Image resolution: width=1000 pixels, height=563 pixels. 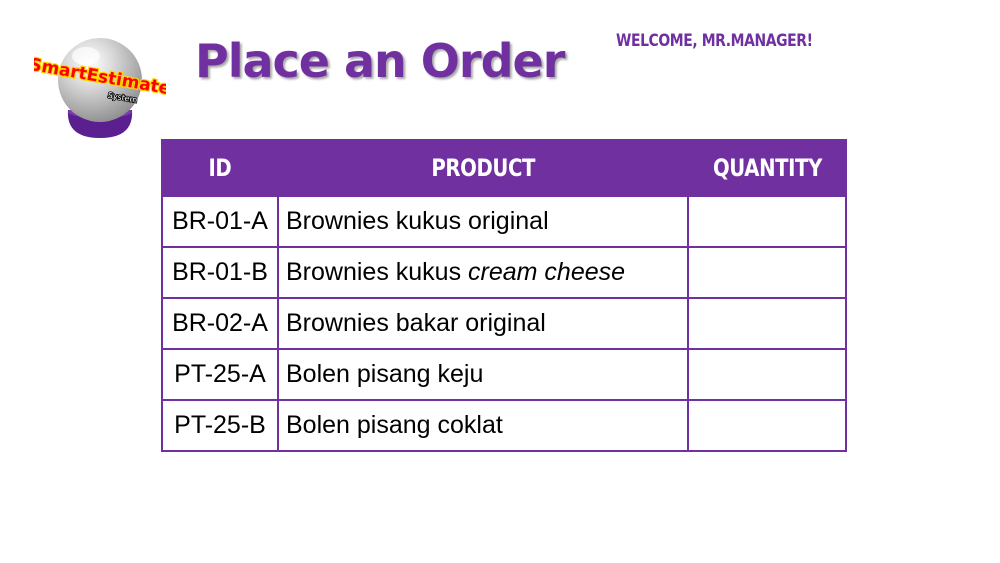 I want to click on product-name: Brownies kukus cream cheese, so click(x=483, y=272).